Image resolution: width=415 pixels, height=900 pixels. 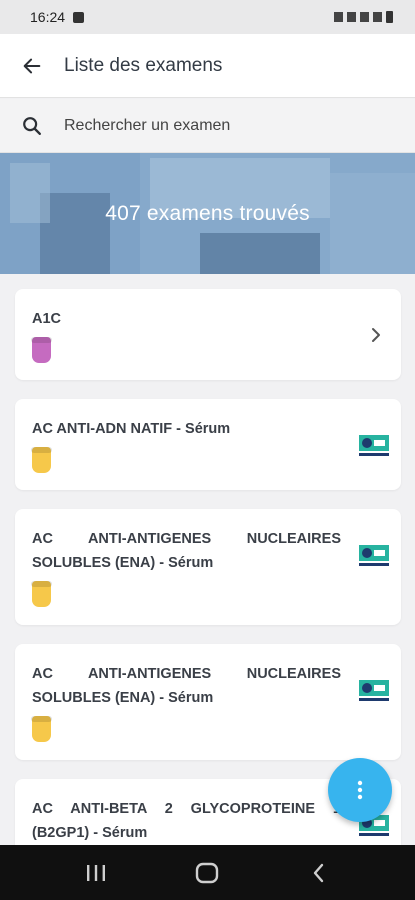 I want to click on exam-name: A1C, so click(x=47, y=319).